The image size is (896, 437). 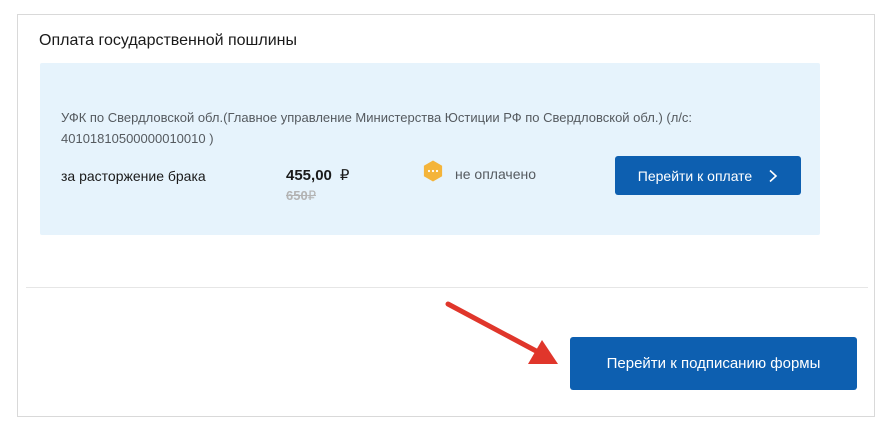 What do you see at coordinates (433, 171) in the screenshot?
I see `pending-dots-icon` at bounding box center [433, 171].